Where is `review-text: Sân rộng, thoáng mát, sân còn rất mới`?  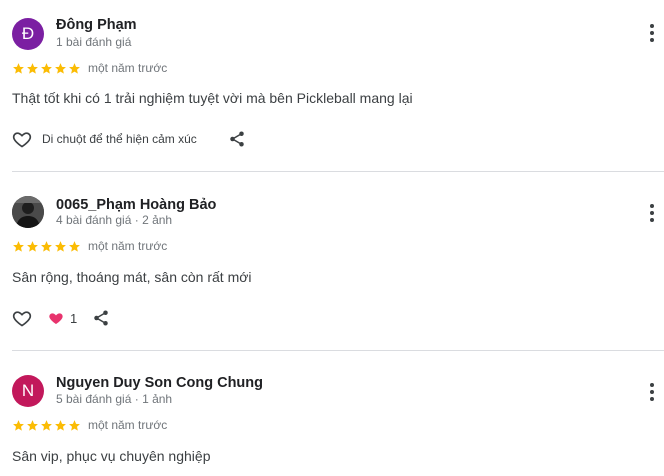 review-text: Sân rộng, thoáng mát, sân còn rất mới is located at coordinates (132, 277).